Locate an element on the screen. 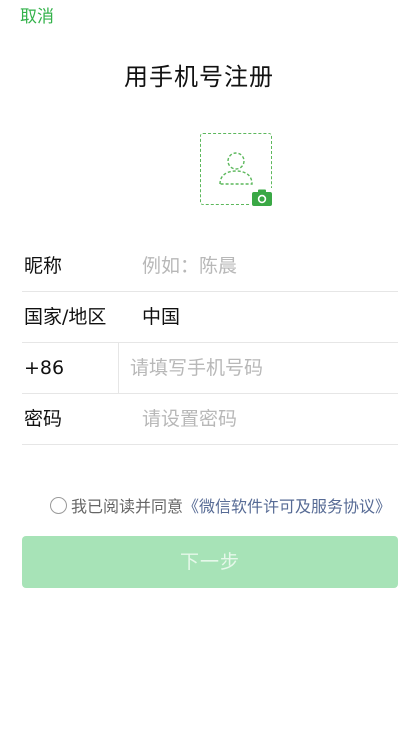  camera-icon is located at coordinates (262, 197).